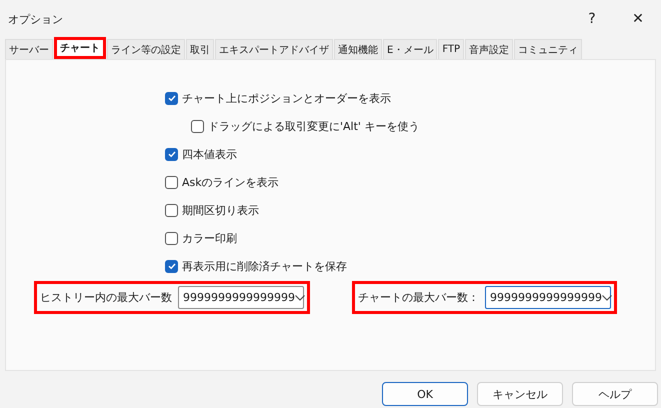 The image size is (661, 408). Describe the element at coordinates (314, 126) in the screenshot. I see `checkbox-label: ドラッグによる取引変更に'Alt' キーを使う` at that location.